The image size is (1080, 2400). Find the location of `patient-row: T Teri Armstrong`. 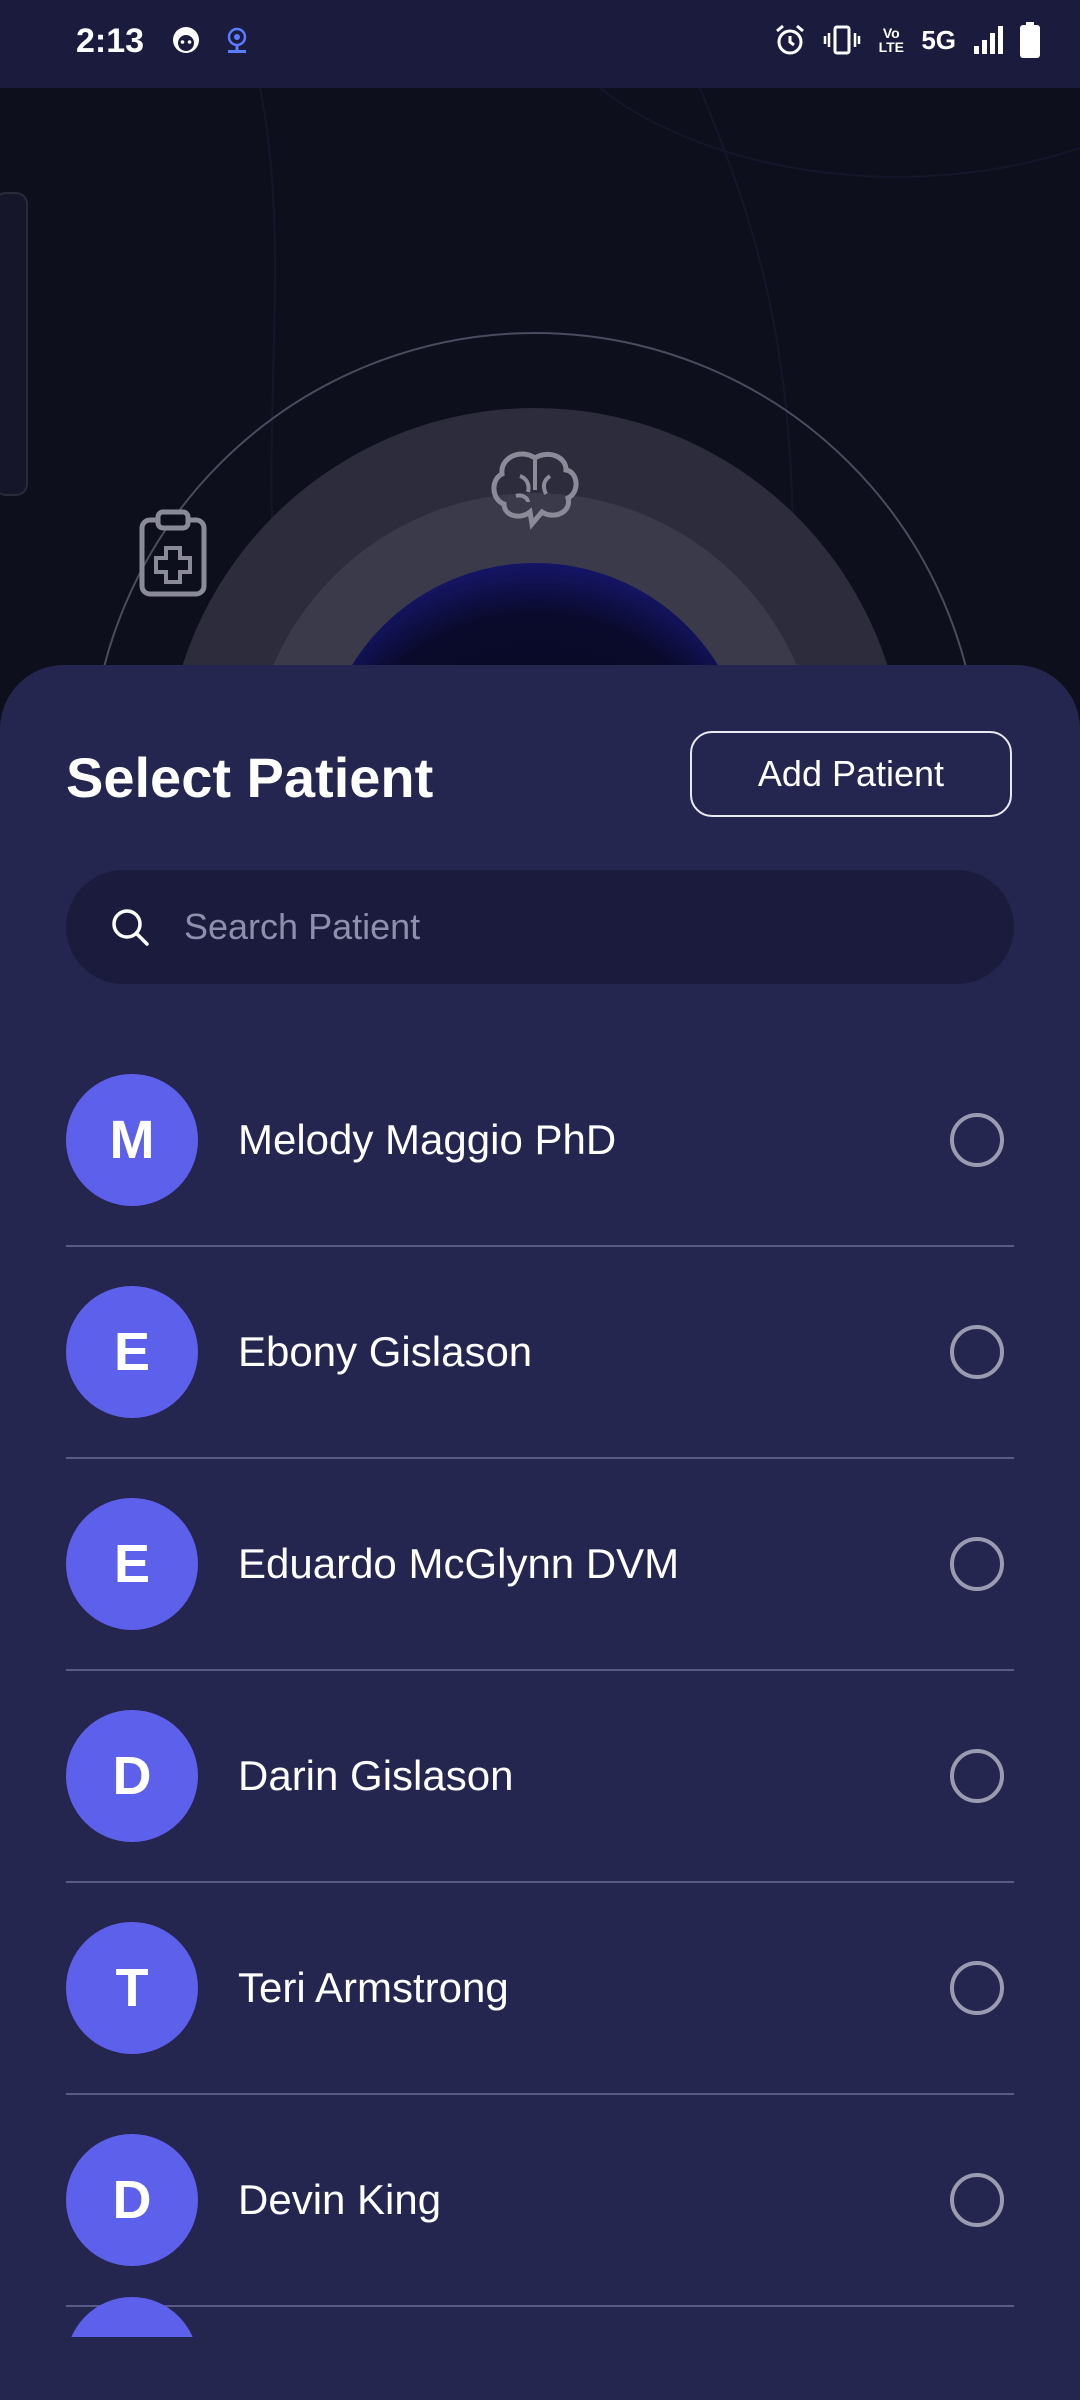

patient-row: T Teri Armstrong is located at coordinates (540, 1989).